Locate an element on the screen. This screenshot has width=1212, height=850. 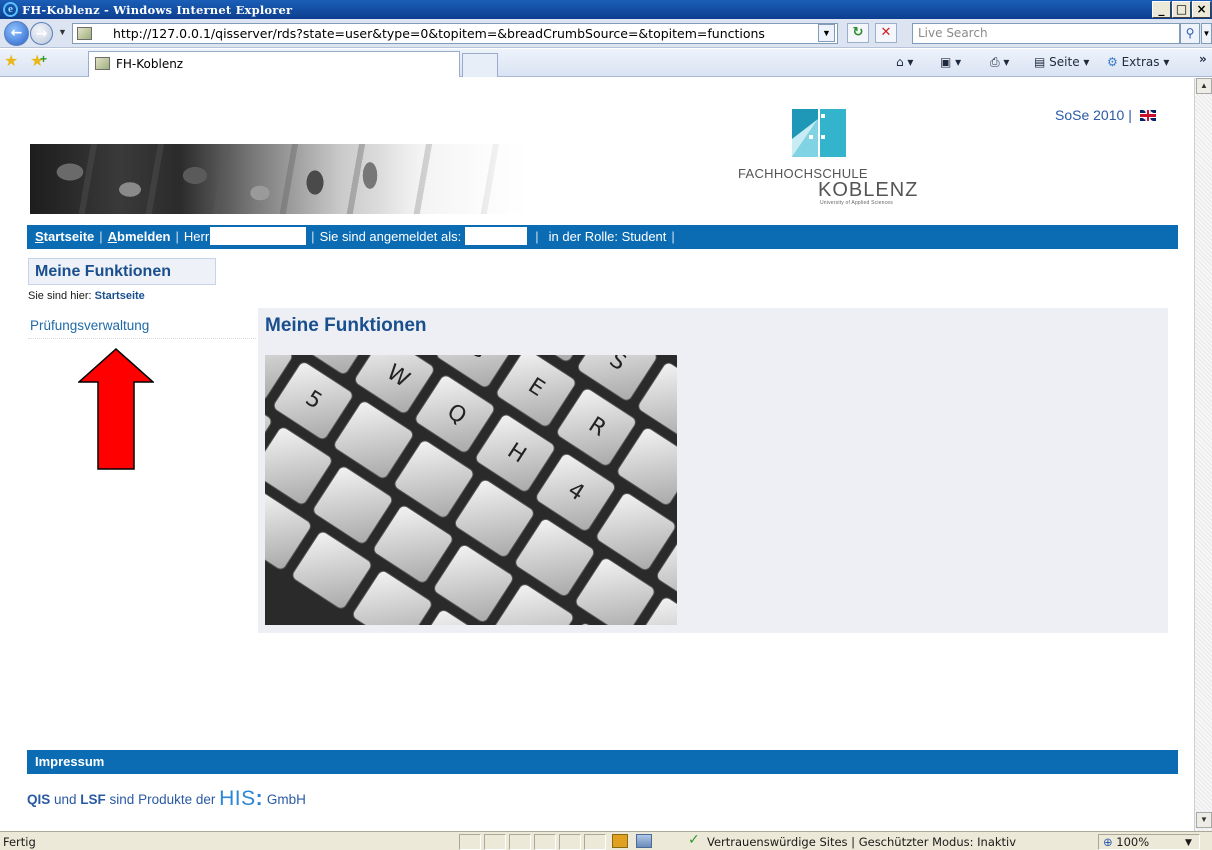
stop-button: ✕ is located at coordinates (886, 33).